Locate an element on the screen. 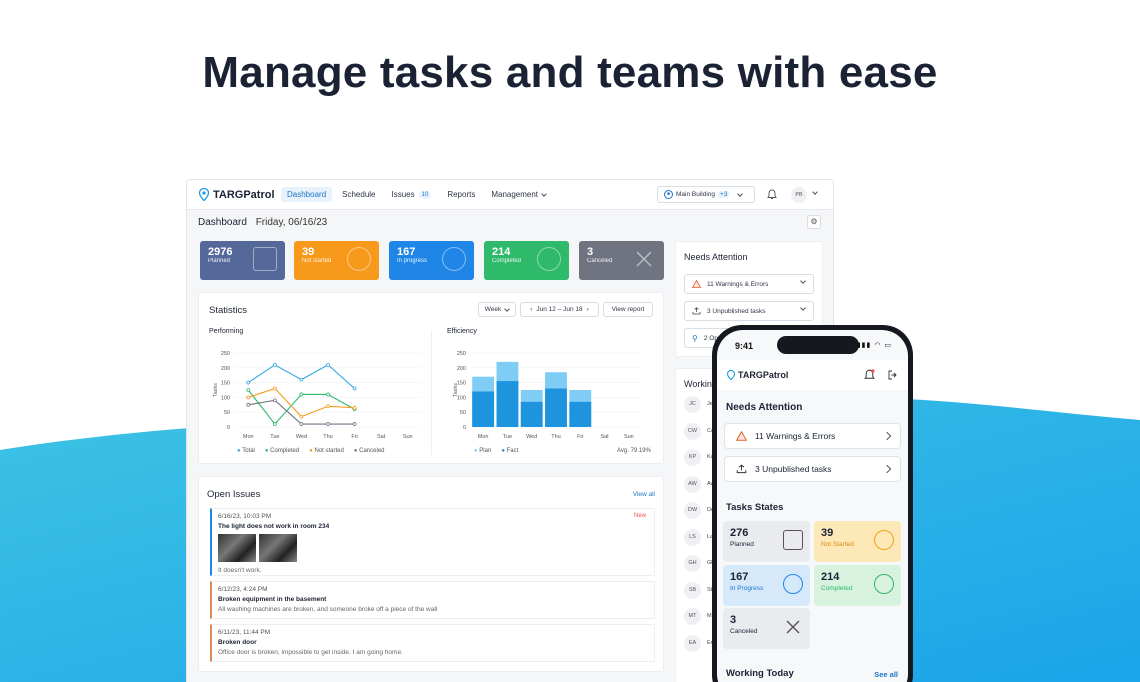 Image resolution: width=1140 pixels, height=682 pixels. open-issues-title: Open Issues is located at coordinates (234, 494).